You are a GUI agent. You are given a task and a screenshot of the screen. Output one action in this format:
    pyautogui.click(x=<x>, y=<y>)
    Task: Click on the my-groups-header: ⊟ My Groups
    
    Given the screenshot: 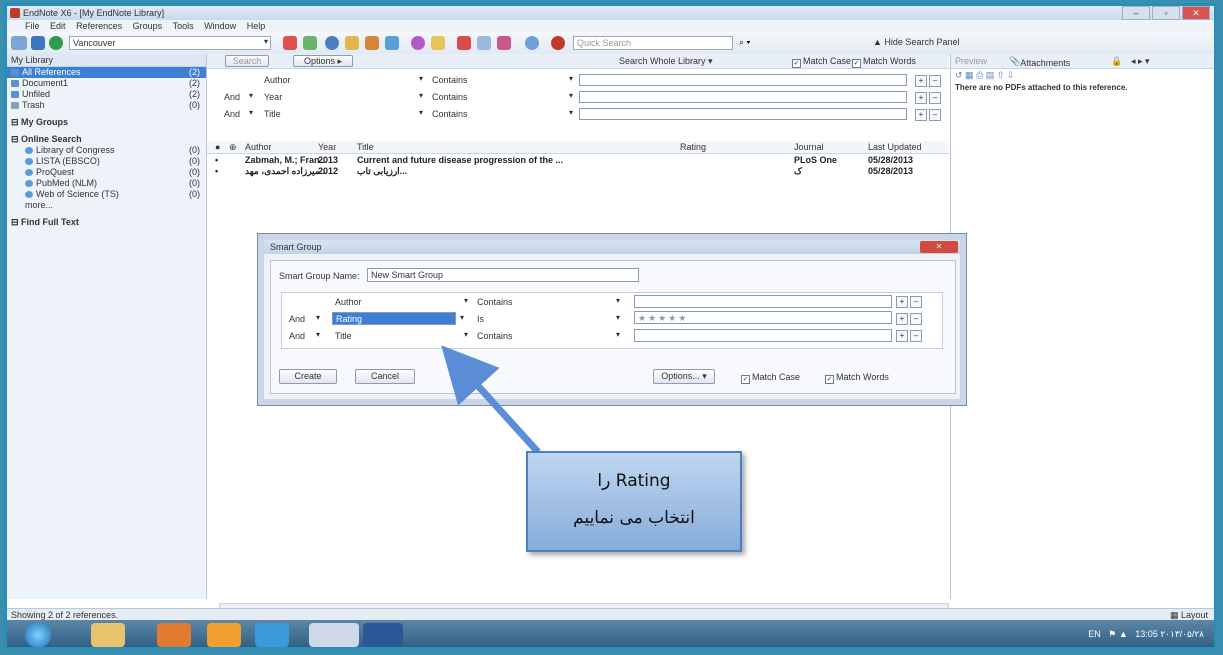 What is the action you would take?
    pyautogui.click(x=106, y=122)
    